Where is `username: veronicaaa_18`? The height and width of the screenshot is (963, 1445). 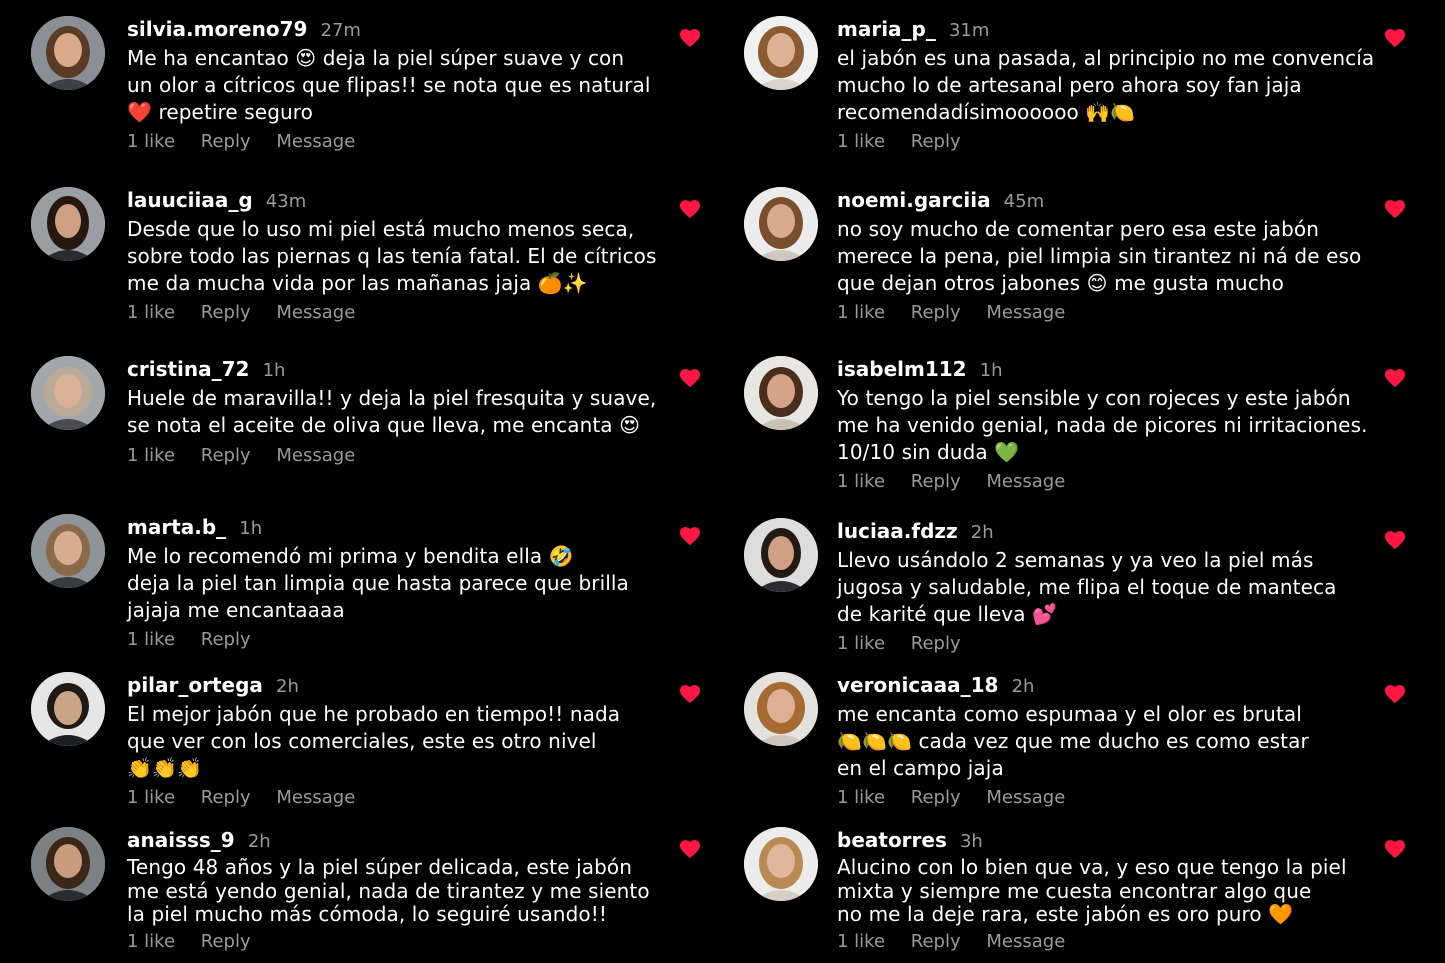 username: veronicaaa_18 is located at coordinates (917, 685).